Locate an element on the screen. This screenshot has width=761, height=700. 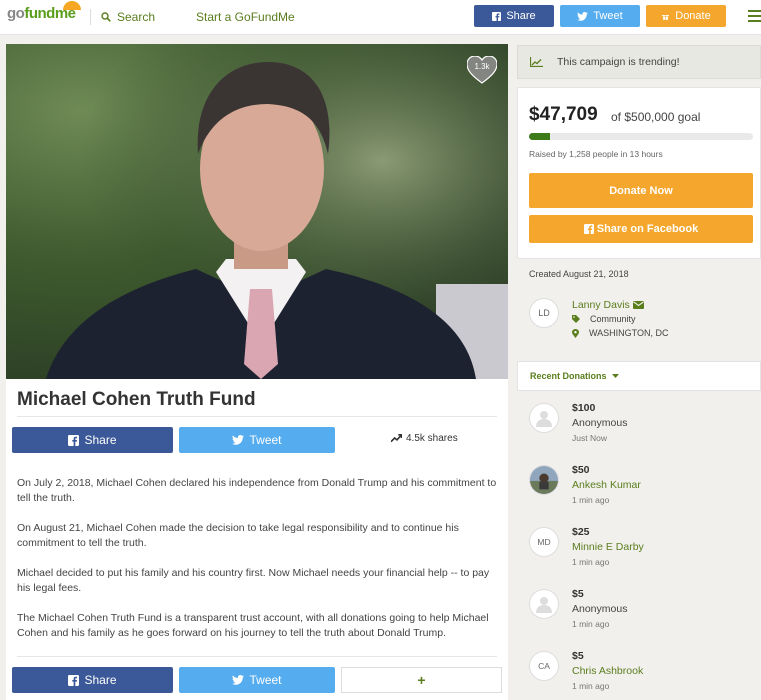
raised-by-text: Raised by 1,258 people in 13 hours is located at coordinates (596, 154).